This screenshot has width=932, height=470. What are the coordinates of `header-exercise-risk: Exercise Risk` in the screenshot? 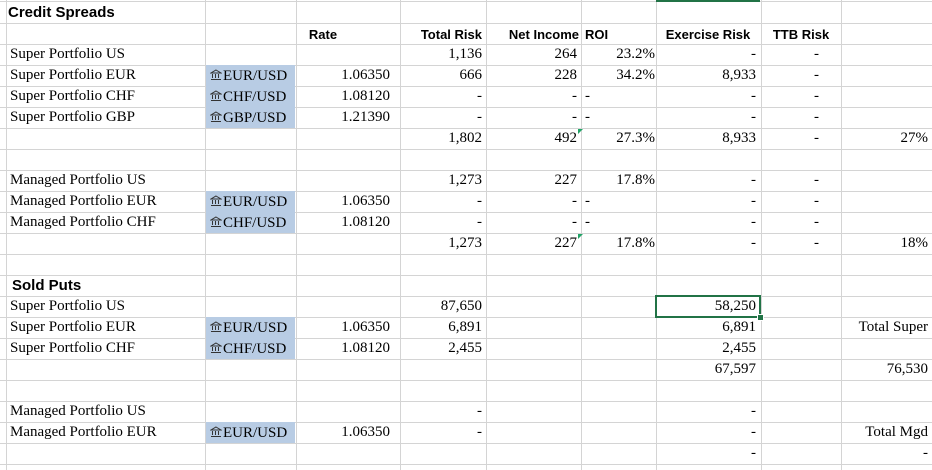 It's located at (708, 34).